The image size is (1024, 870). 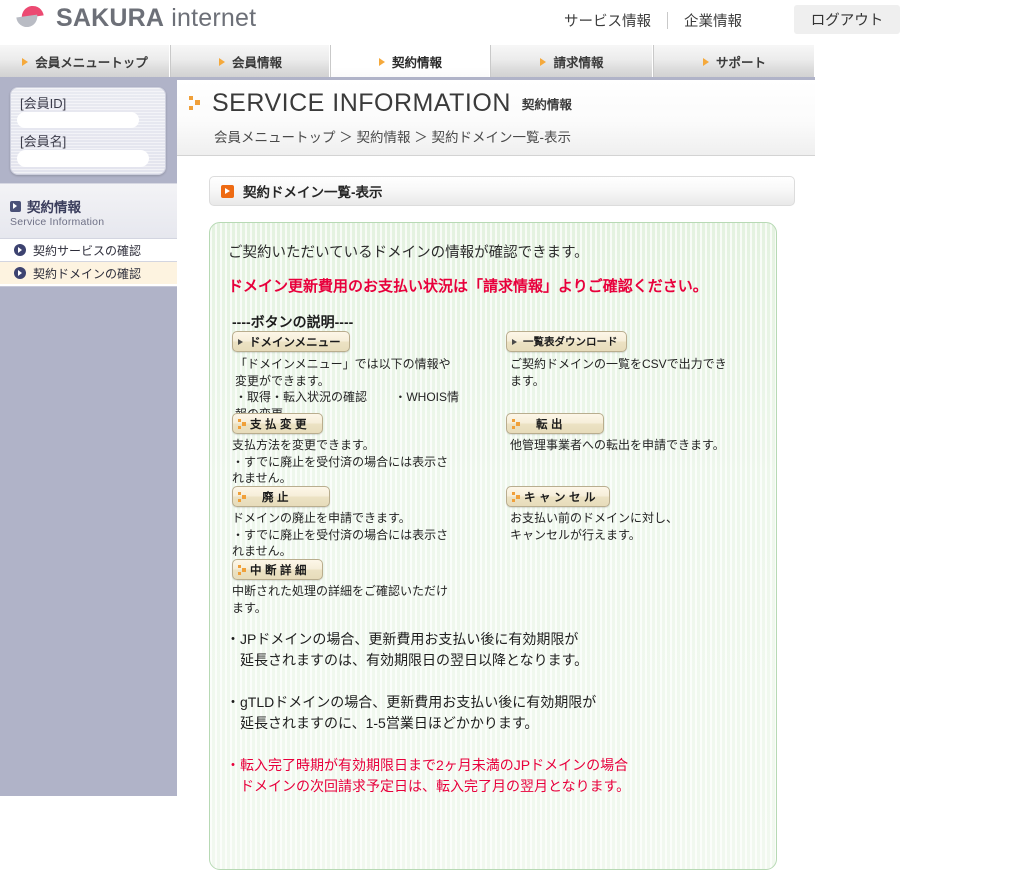 I want to click on transfer-out-button: 転出, so click(x=555, y=423).